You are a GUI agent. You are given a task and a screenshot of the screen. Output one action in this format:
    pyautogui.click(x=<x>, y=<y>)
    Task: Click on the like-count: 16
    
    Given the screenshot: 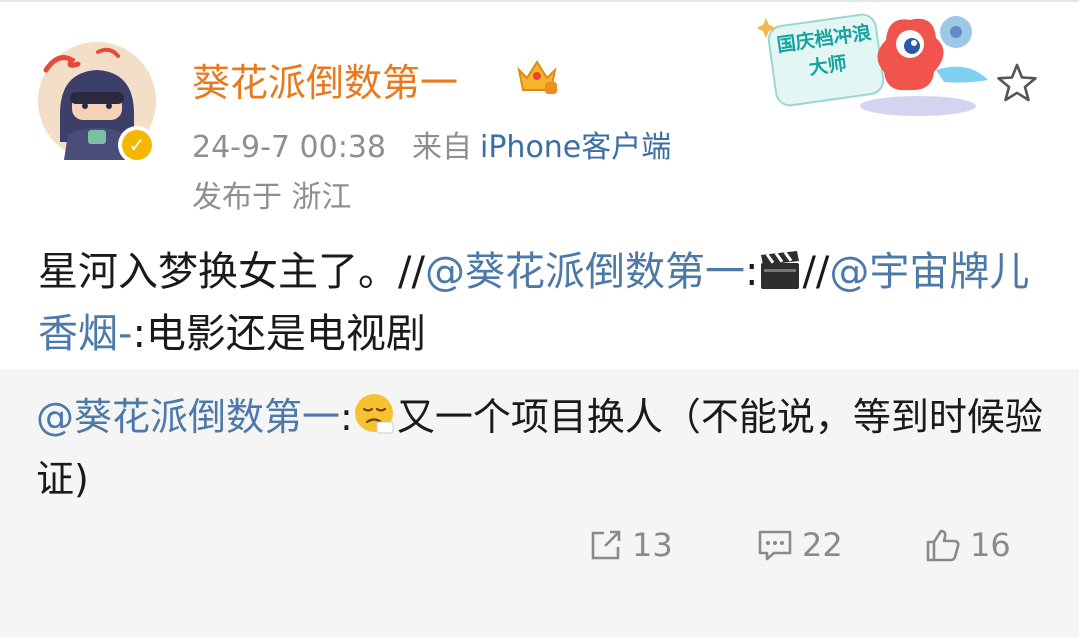 What is the action you would take?
    pyautogui.click(x=990, y=545)
    